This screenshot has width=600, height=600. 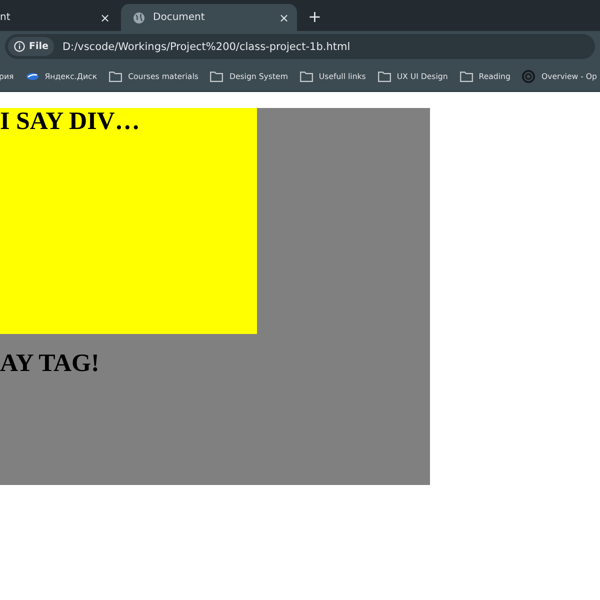 I want to click on globe-icon, so click(x=139, y=18).